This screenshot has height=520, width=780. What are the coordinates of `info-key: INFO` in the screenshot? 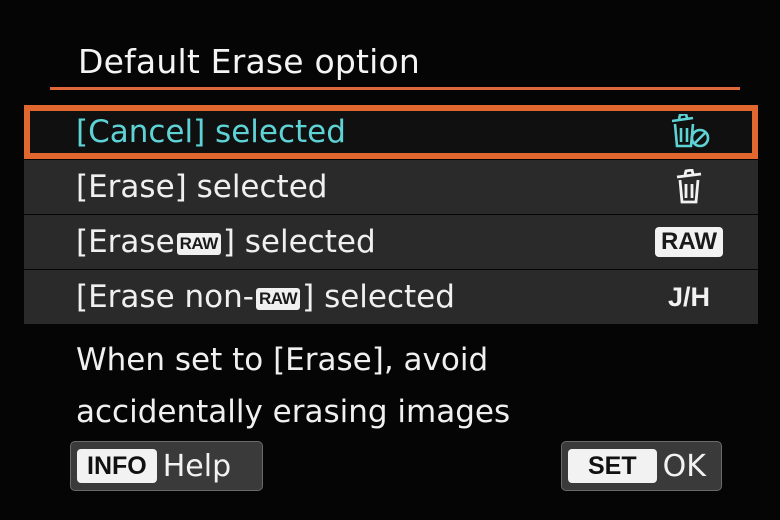 It's located at (117, 466).